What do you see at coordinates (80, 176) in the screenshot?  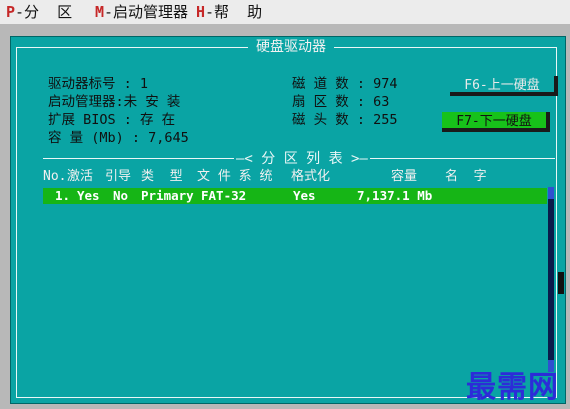 I see `col-header-active: 激活` at bounding box center [80, 176].